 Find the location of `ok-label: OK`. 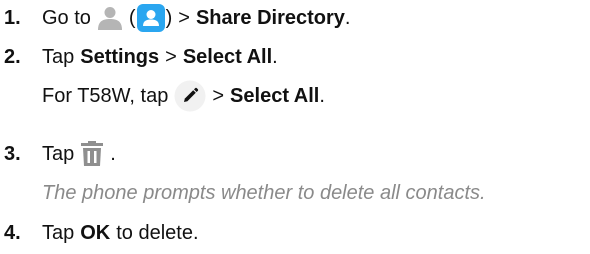

ok-label: OK is located at coordinates (95, 233).